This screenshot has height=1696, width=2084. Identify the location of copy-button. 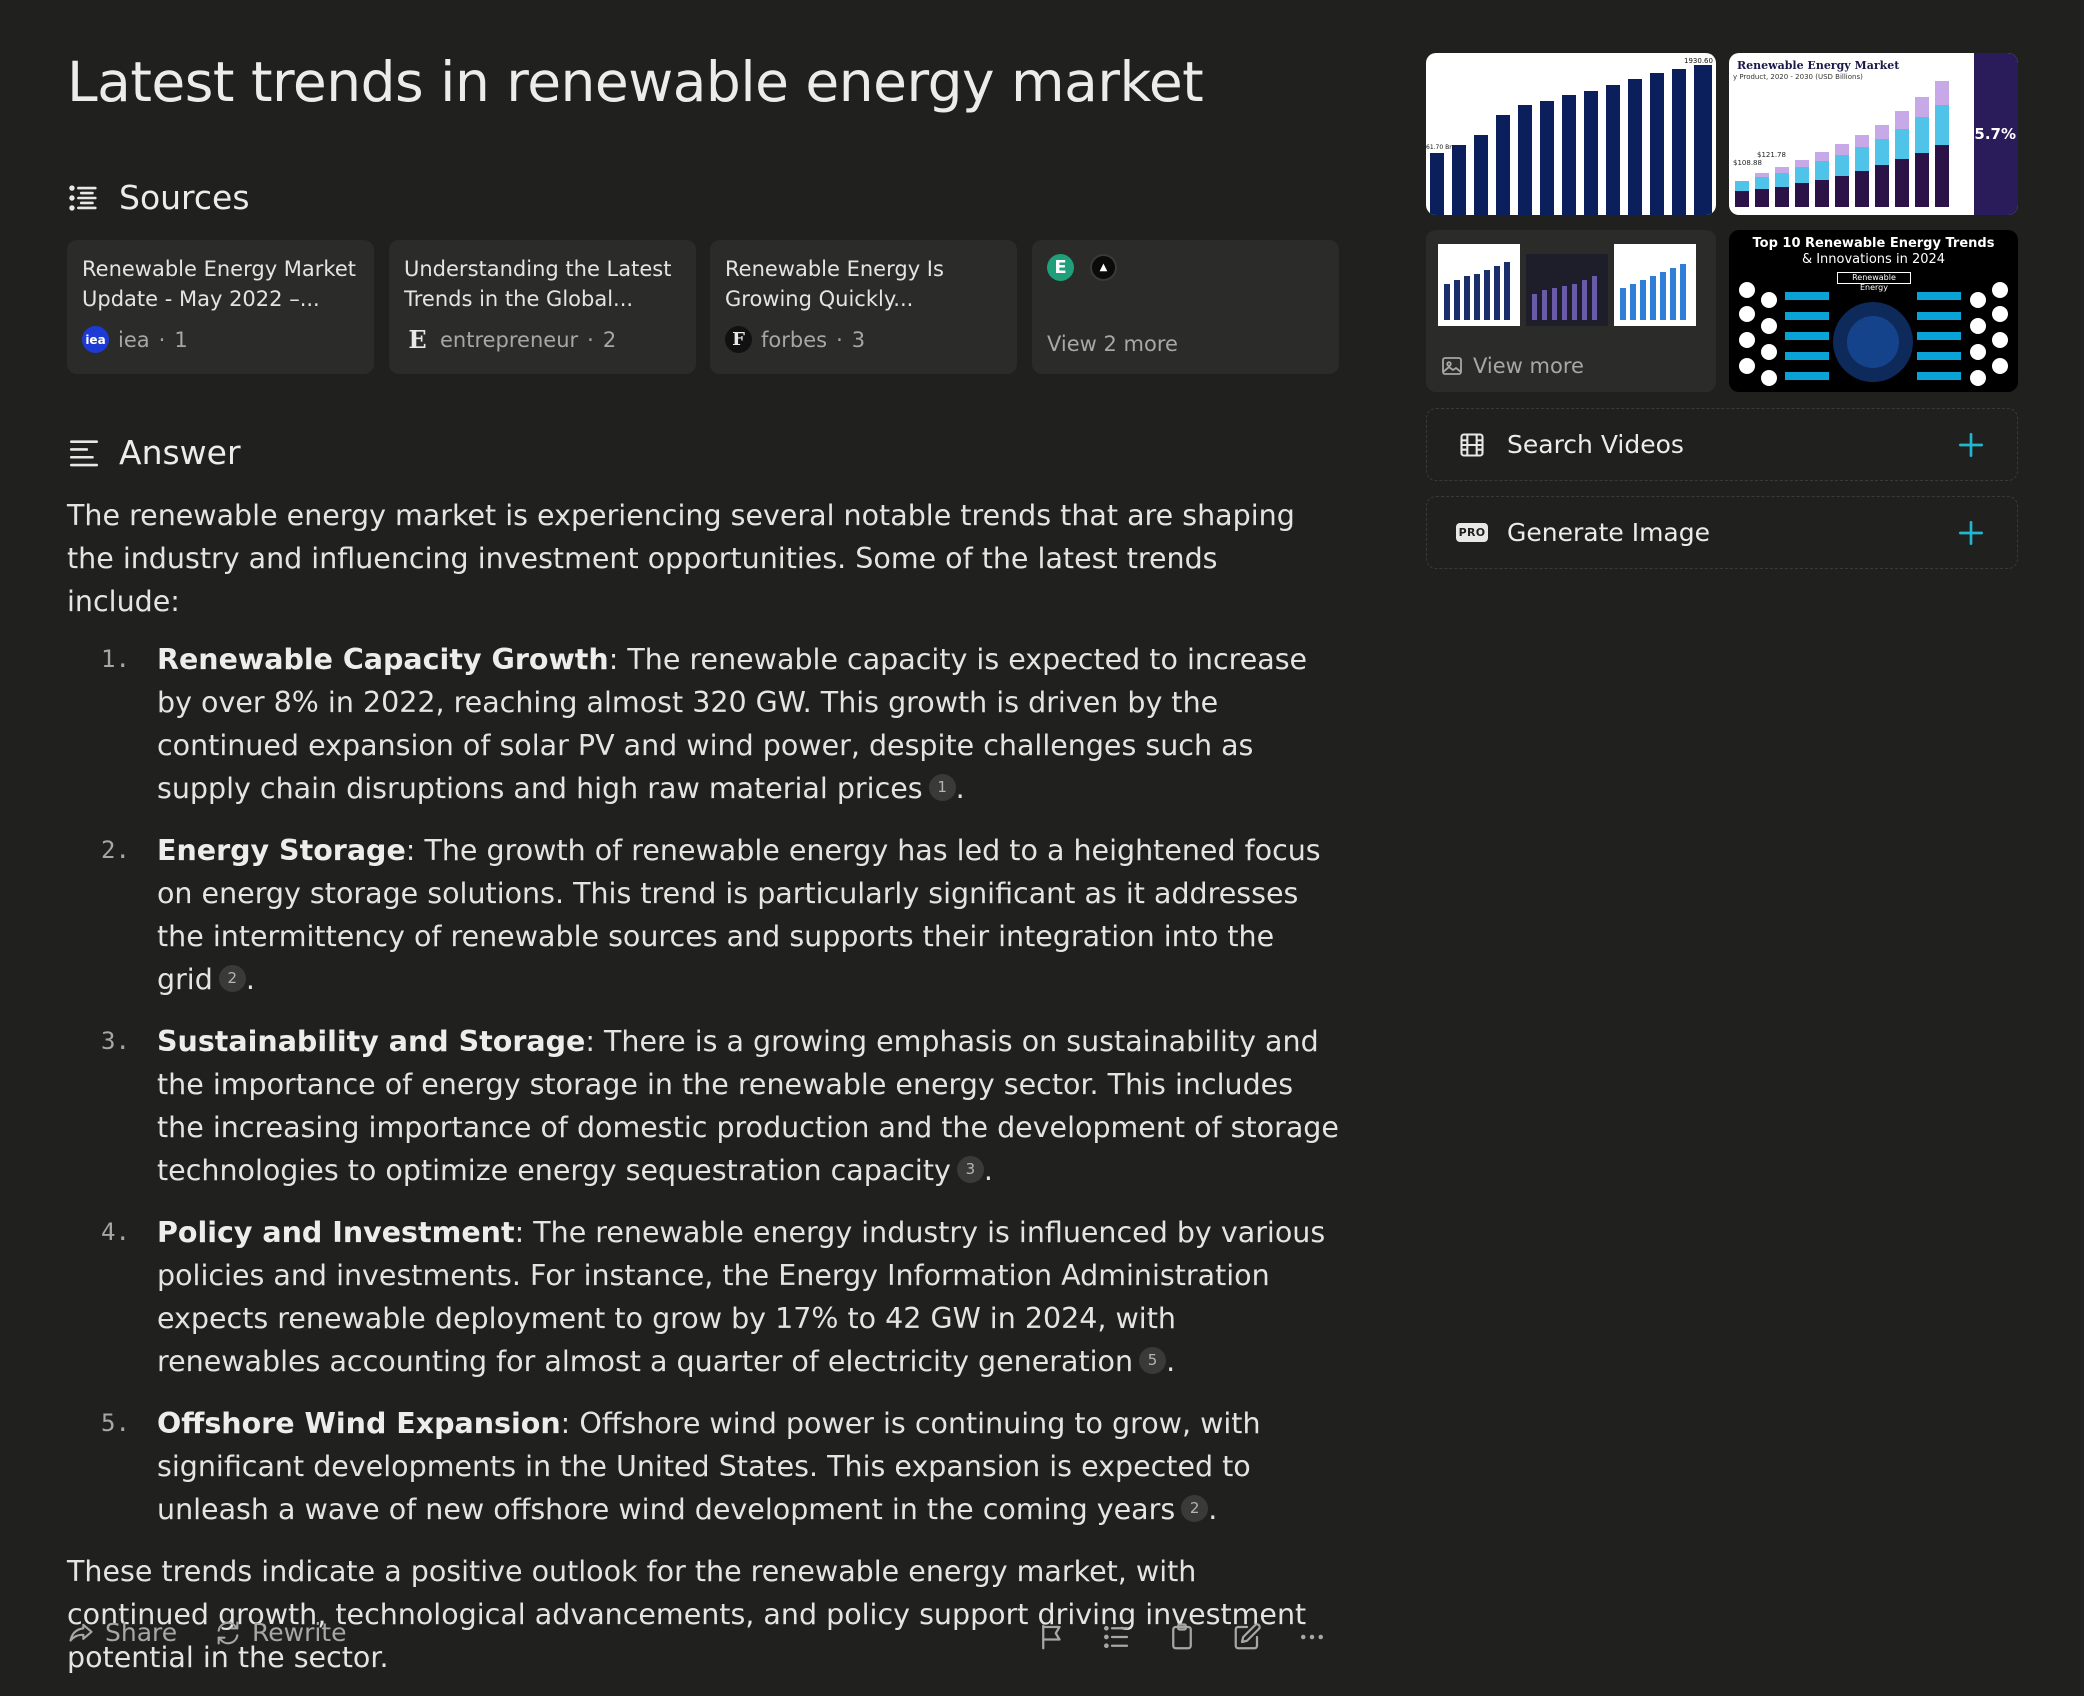
(1182, 1637).